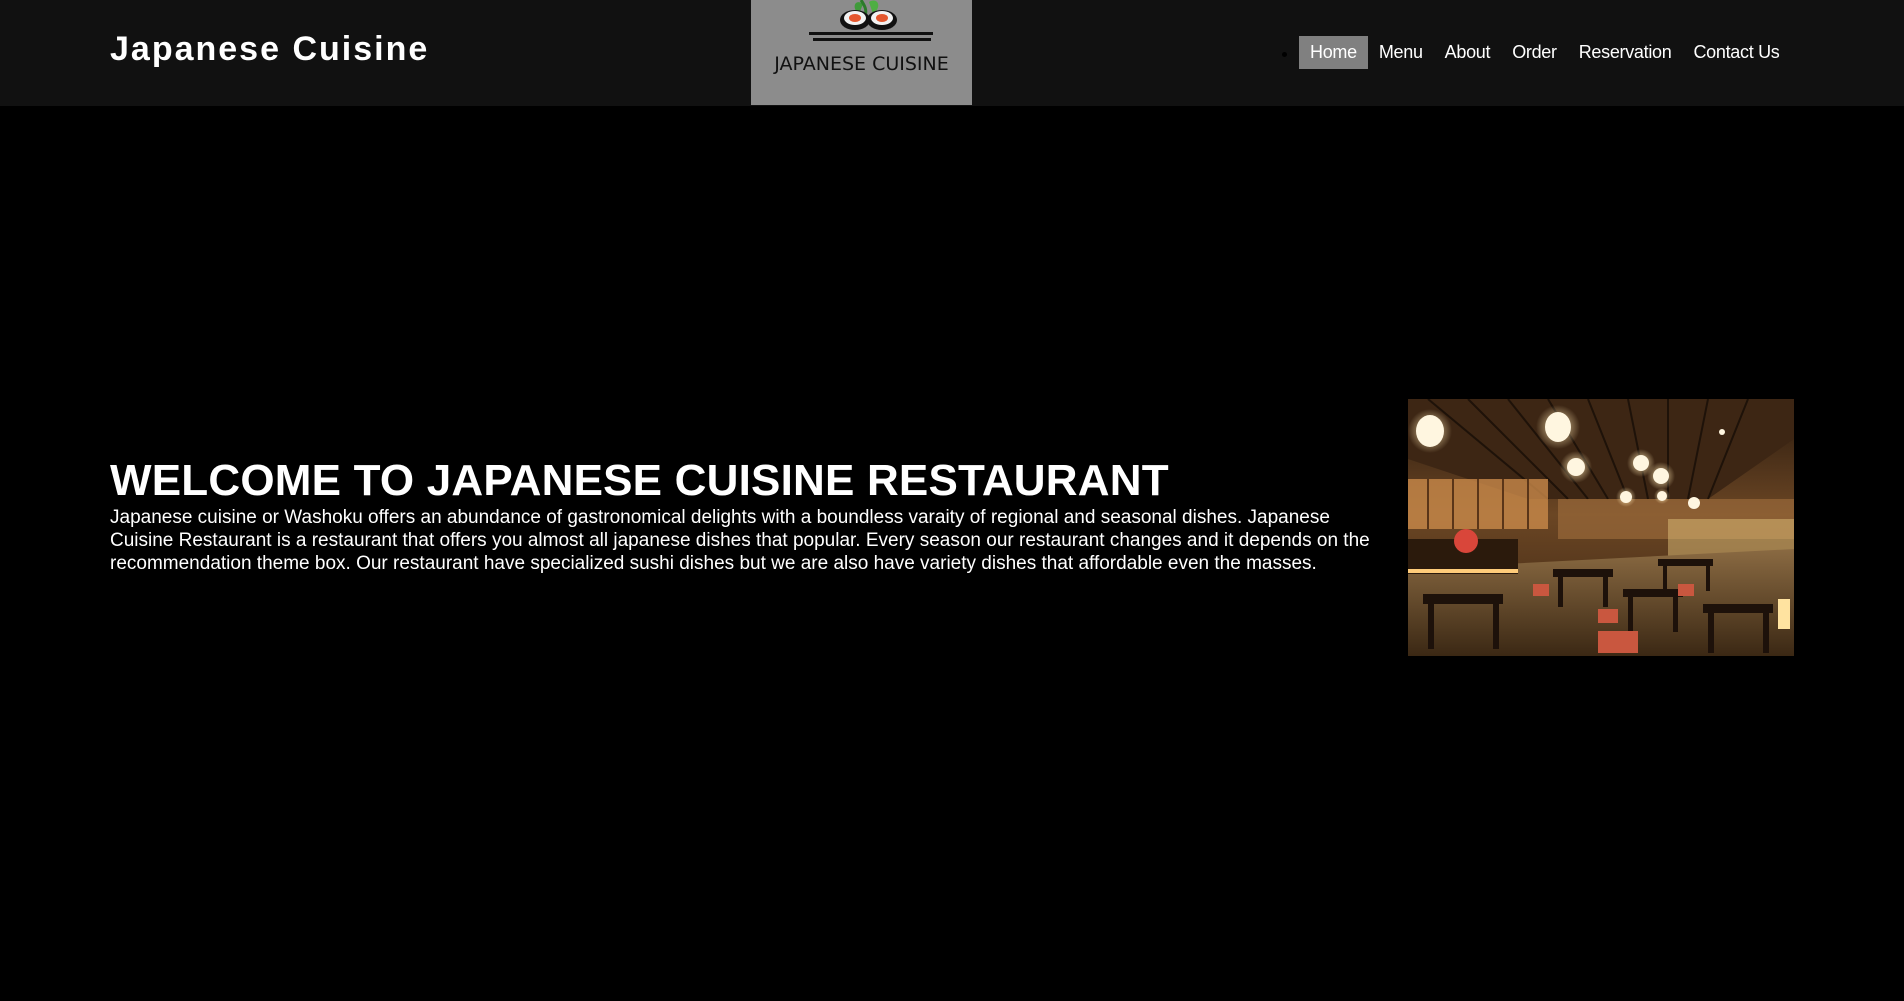  What do you see at coordinates (1401, 52) in the screenshot?
I see `nav-item-menu: Menu` at bounding box center [1401, 52].